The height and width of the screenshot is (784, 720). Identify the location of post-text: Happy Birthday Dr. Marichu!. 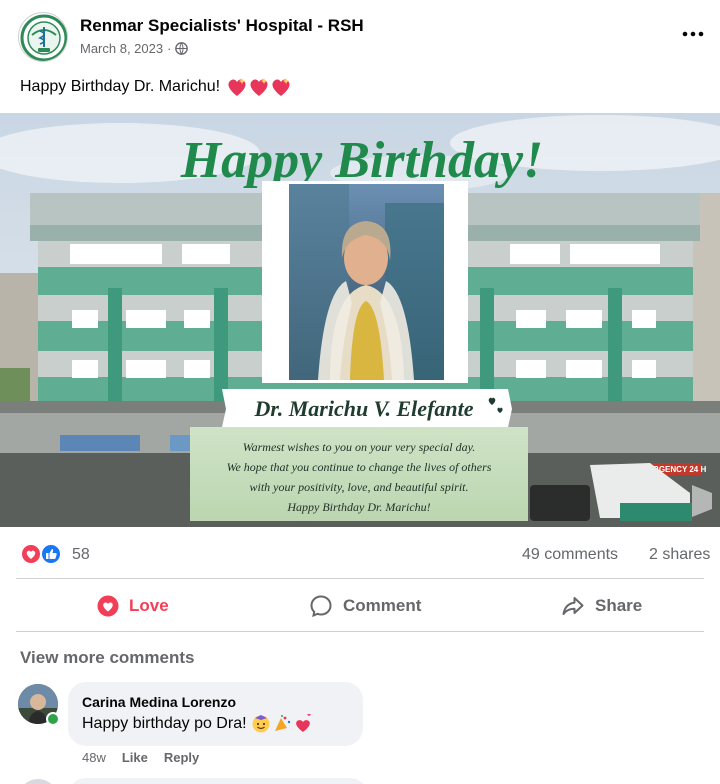
(156, 87).